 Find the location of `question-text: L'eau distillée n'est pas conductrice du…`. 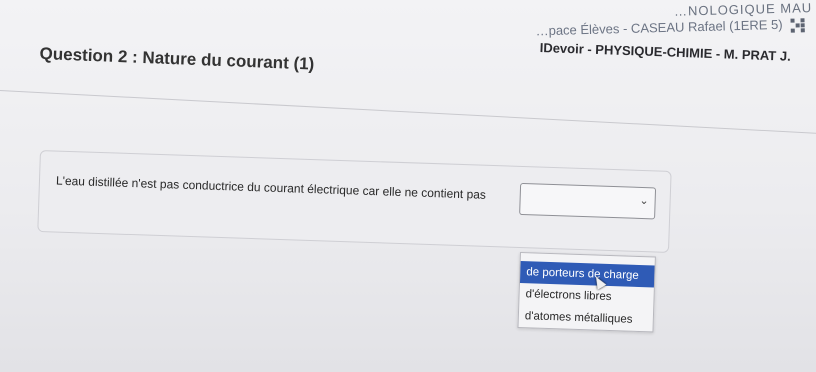

question-text: L'eau distillée n'est pas conductrice du… is located at coordinates (271, 187).